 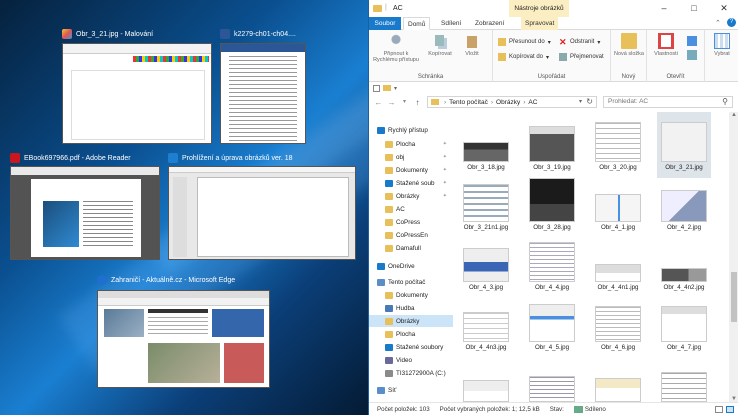 I want to click on forward-arrow-icon: →, so click(x=391, y=102).